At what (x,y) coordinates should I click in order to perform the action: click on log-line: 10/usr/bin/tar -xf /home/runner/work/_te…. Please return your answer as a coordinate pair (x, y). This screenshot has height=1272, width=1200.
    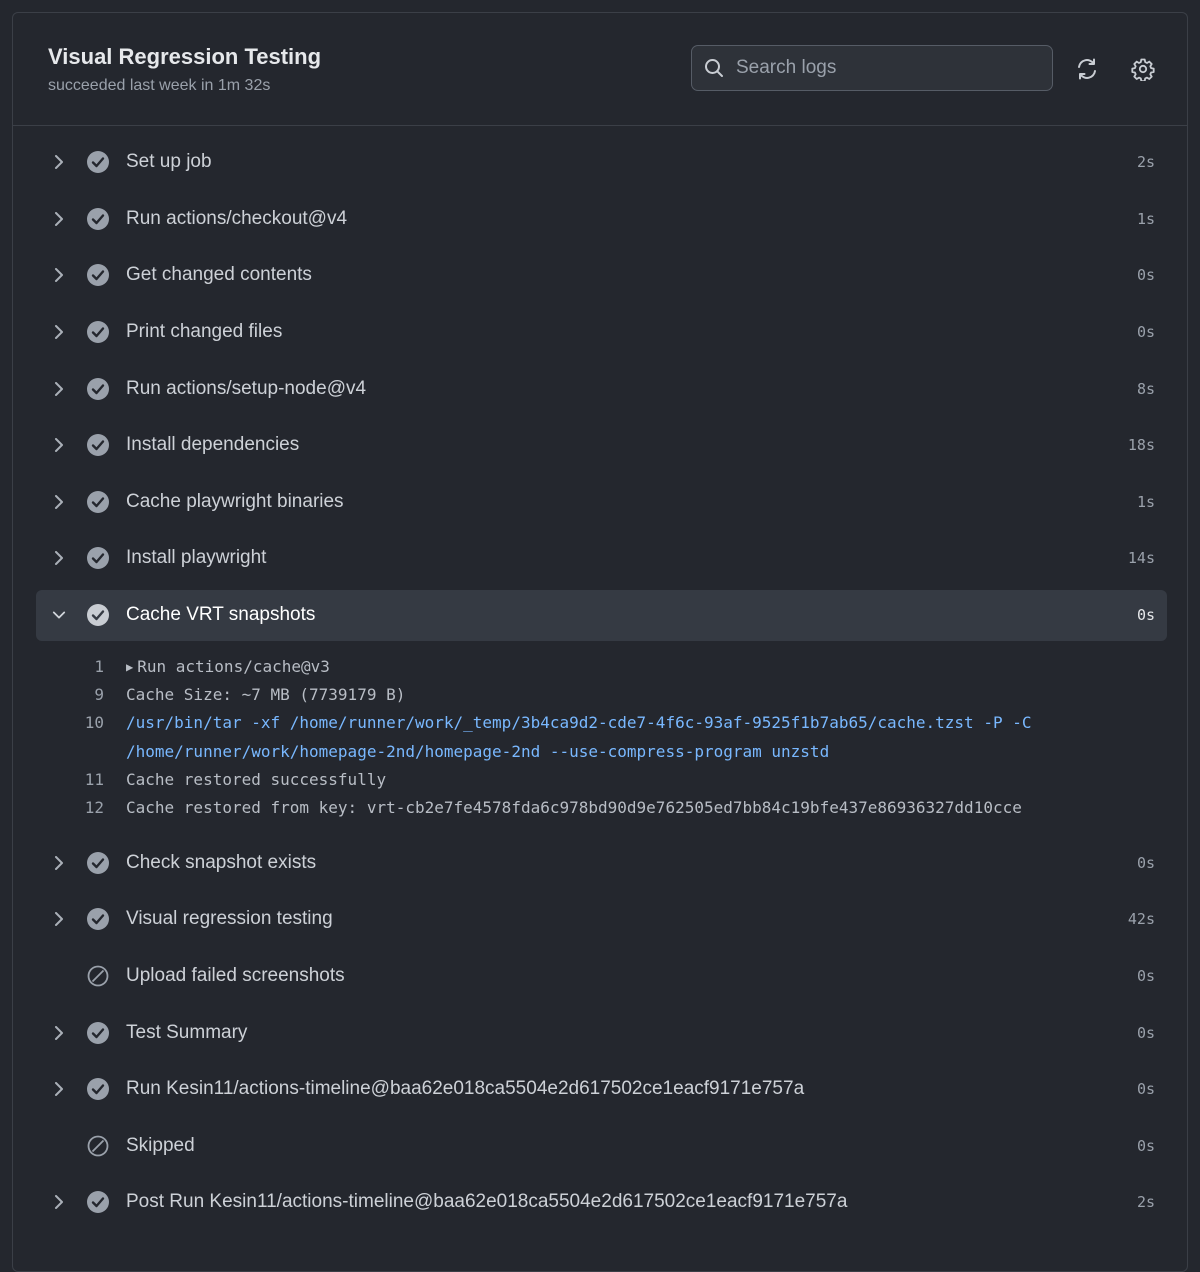
    Looking at the image, I should click on (601, 723).